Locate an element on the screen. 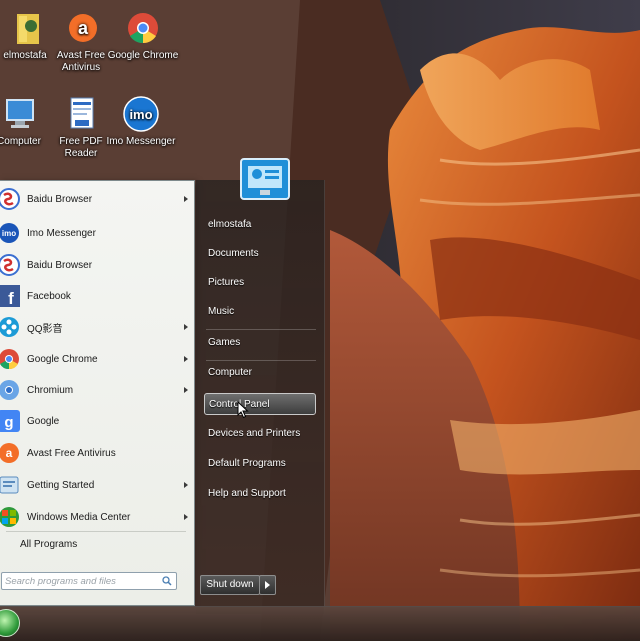 This screenshot has height=641, width=640. getting-started-icon is located at coordinates (10, 485).